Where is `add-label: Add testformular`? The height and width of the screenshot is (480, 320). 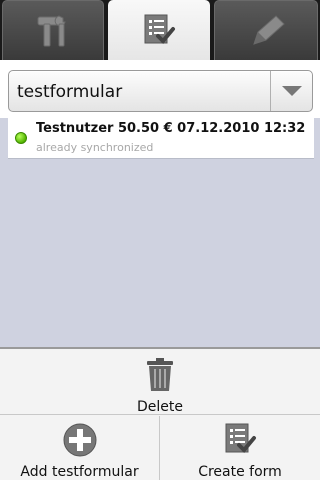 add-label: Add testformular is located at coordinates (79, 472).